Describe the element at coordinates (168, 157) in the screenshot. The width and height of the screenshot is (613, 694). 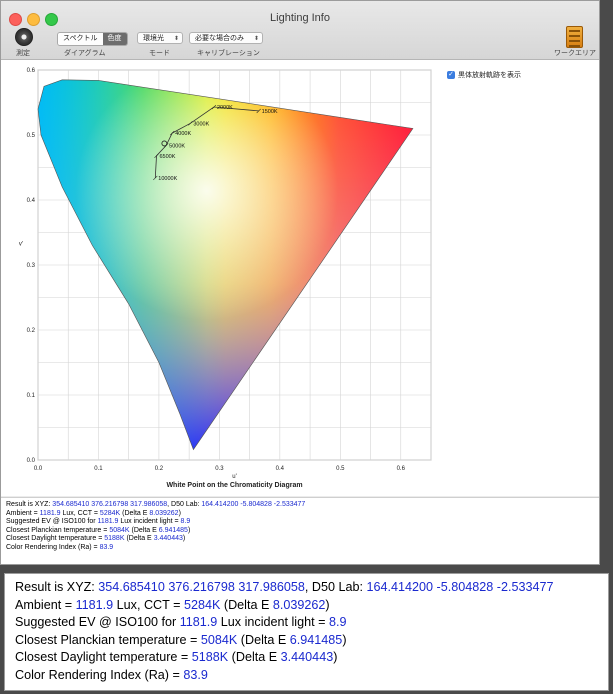
I see `planckian-temp-label: 6500K` at that location.